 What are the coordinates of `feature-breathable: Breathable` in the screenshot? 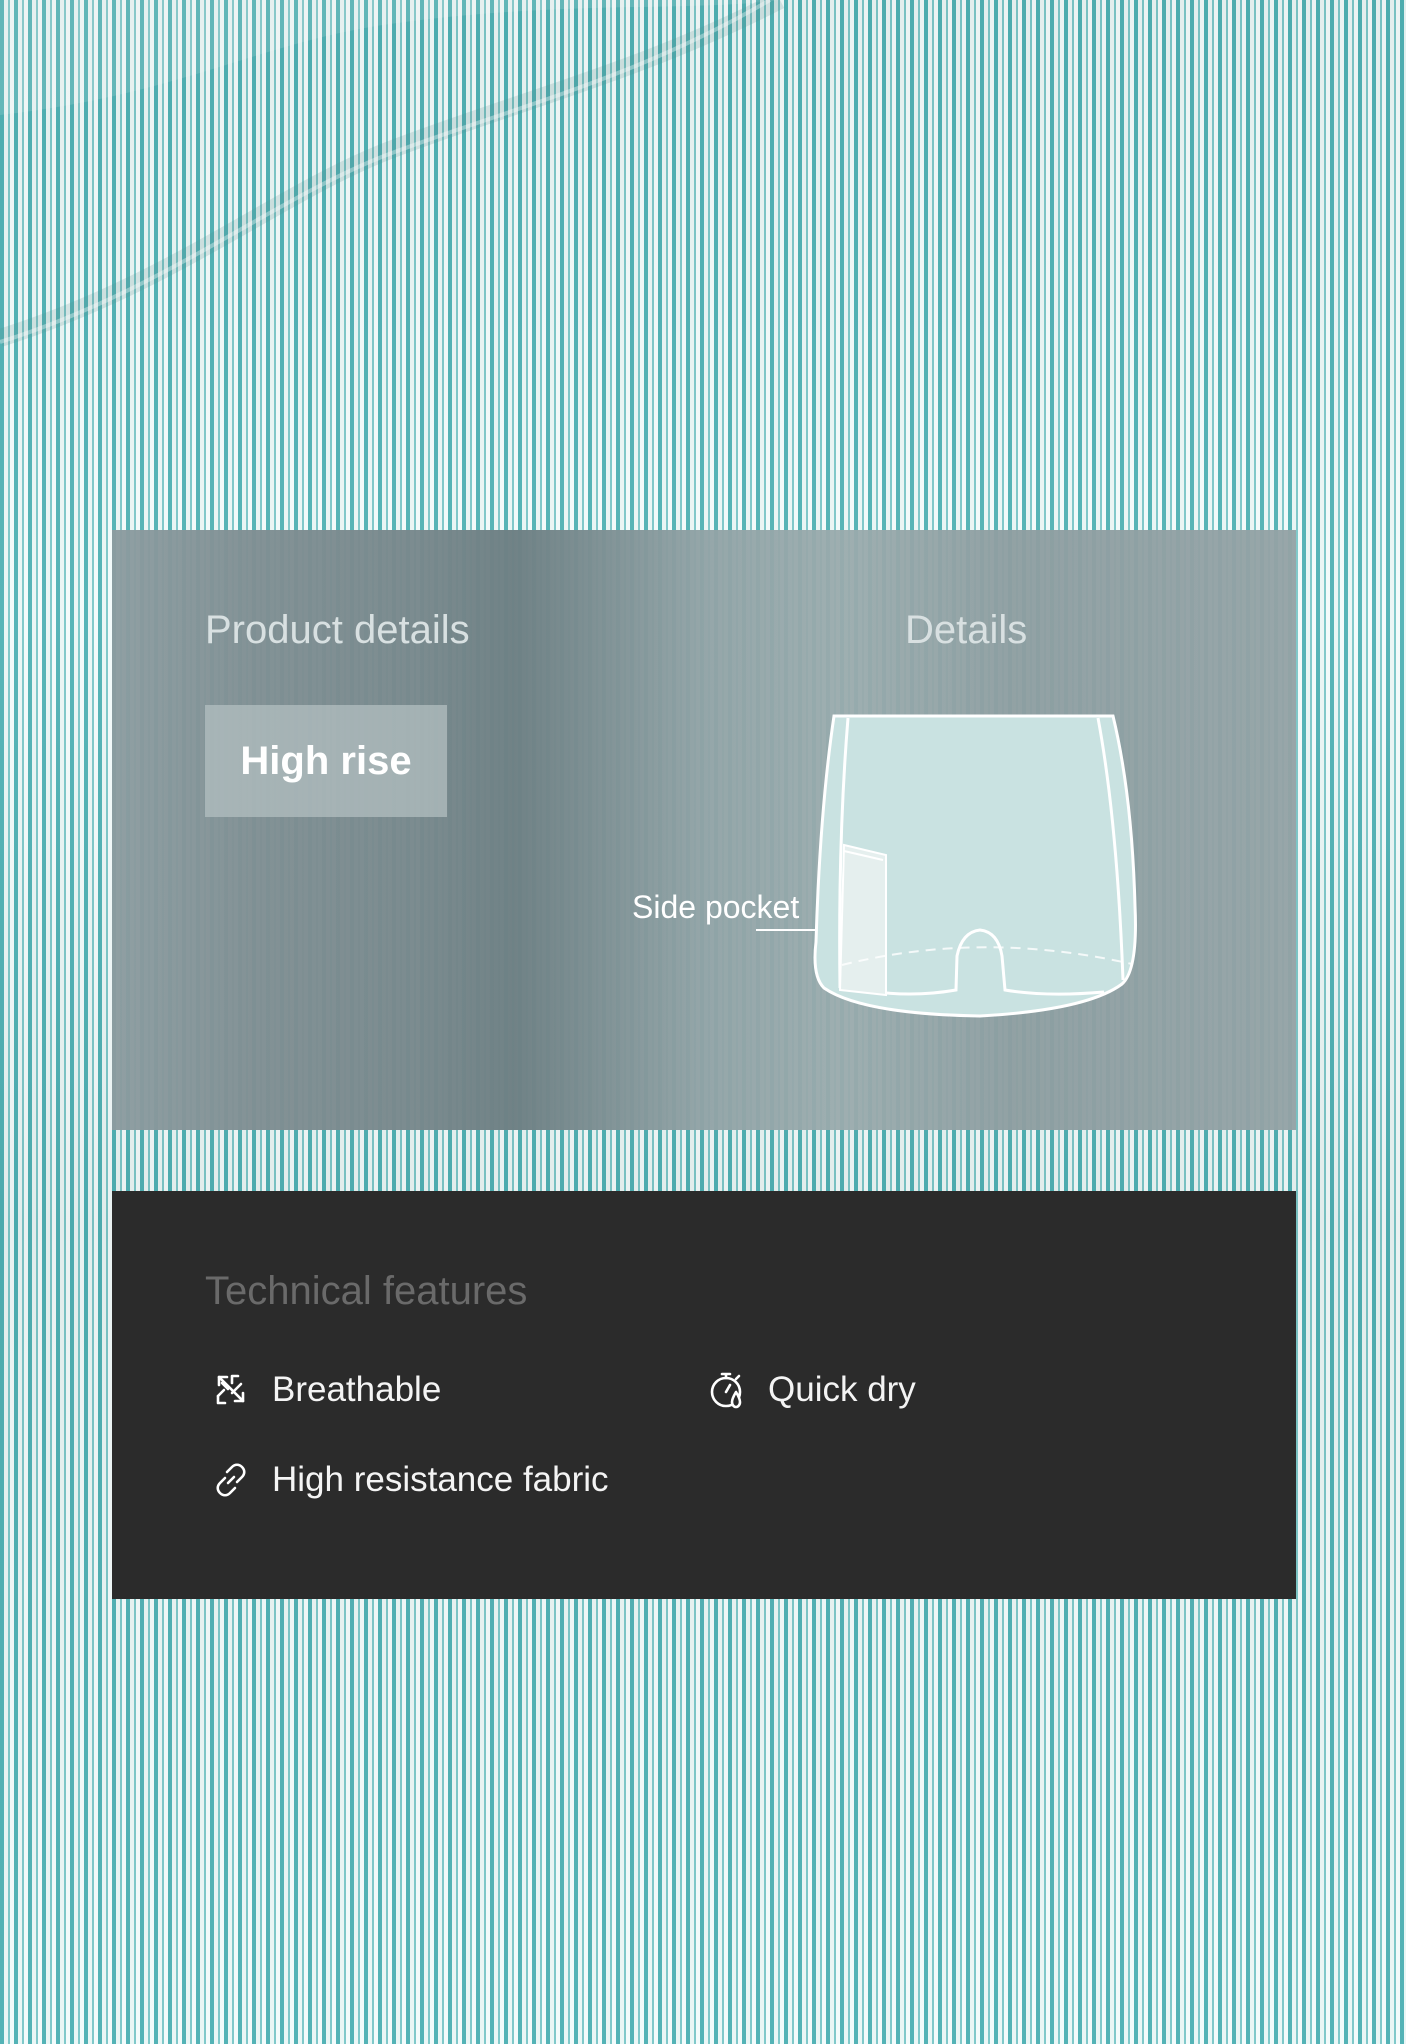 It's located at (325, 1390).